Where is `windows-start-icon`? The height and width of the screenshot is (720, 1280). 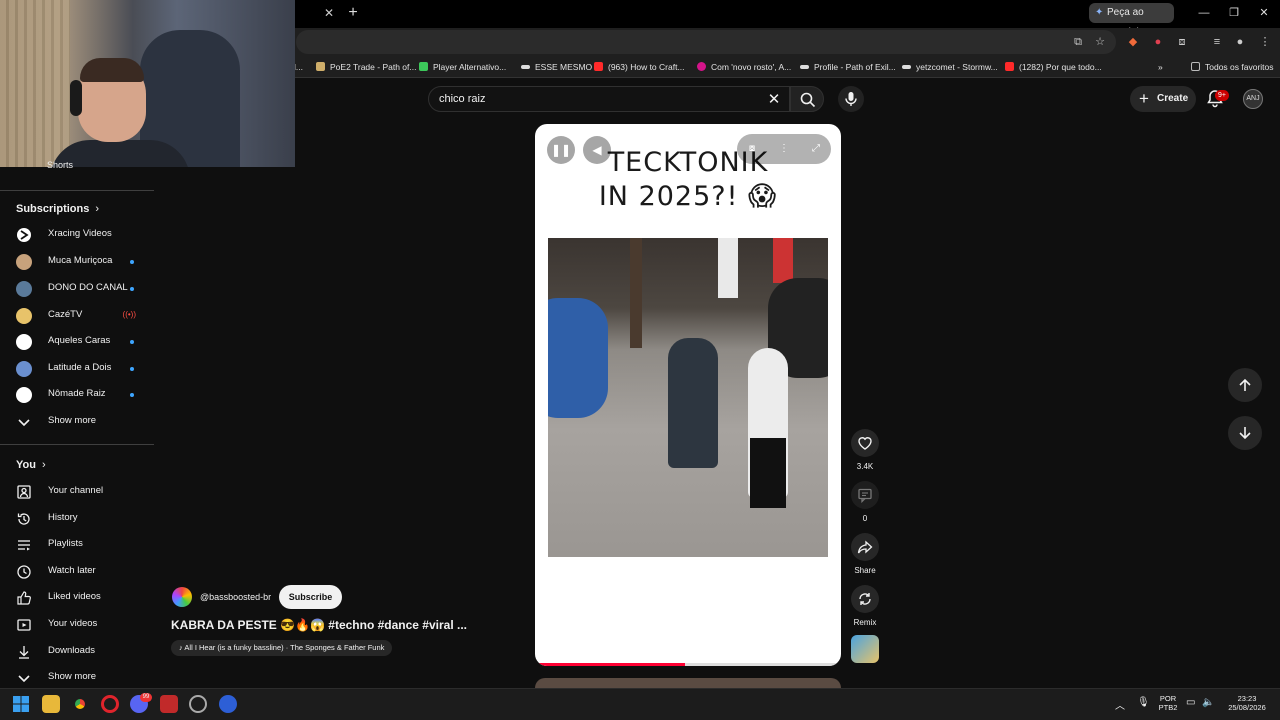
windows-start-icon is located at coordinates (21, 704).